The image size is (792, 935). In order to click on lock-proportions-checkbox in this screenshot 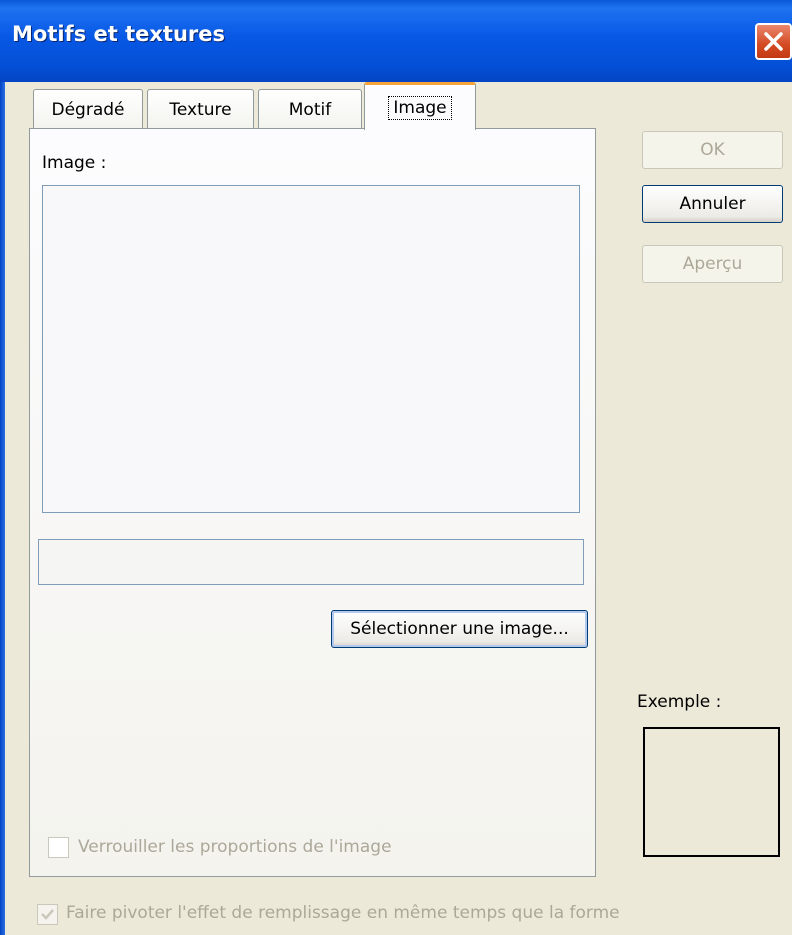, I will do `click(58, 847)`.